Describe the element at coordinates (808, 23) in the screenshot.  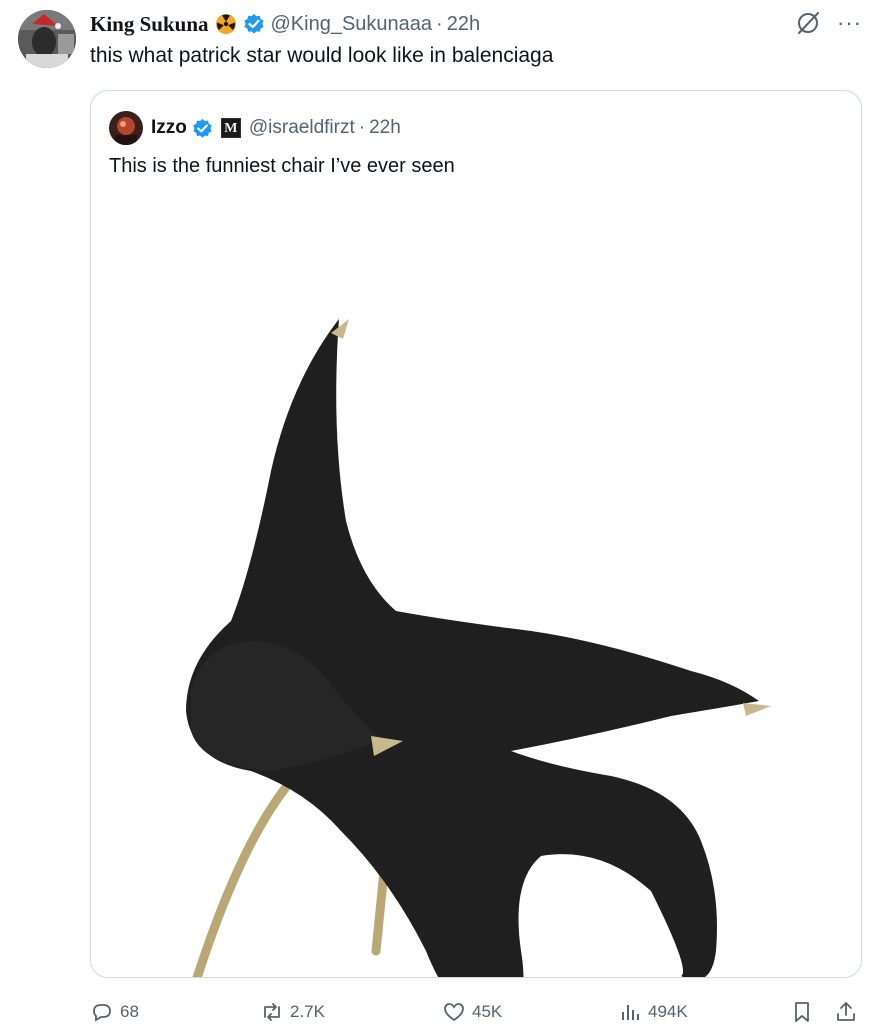
I see `grok-icon` at that location.